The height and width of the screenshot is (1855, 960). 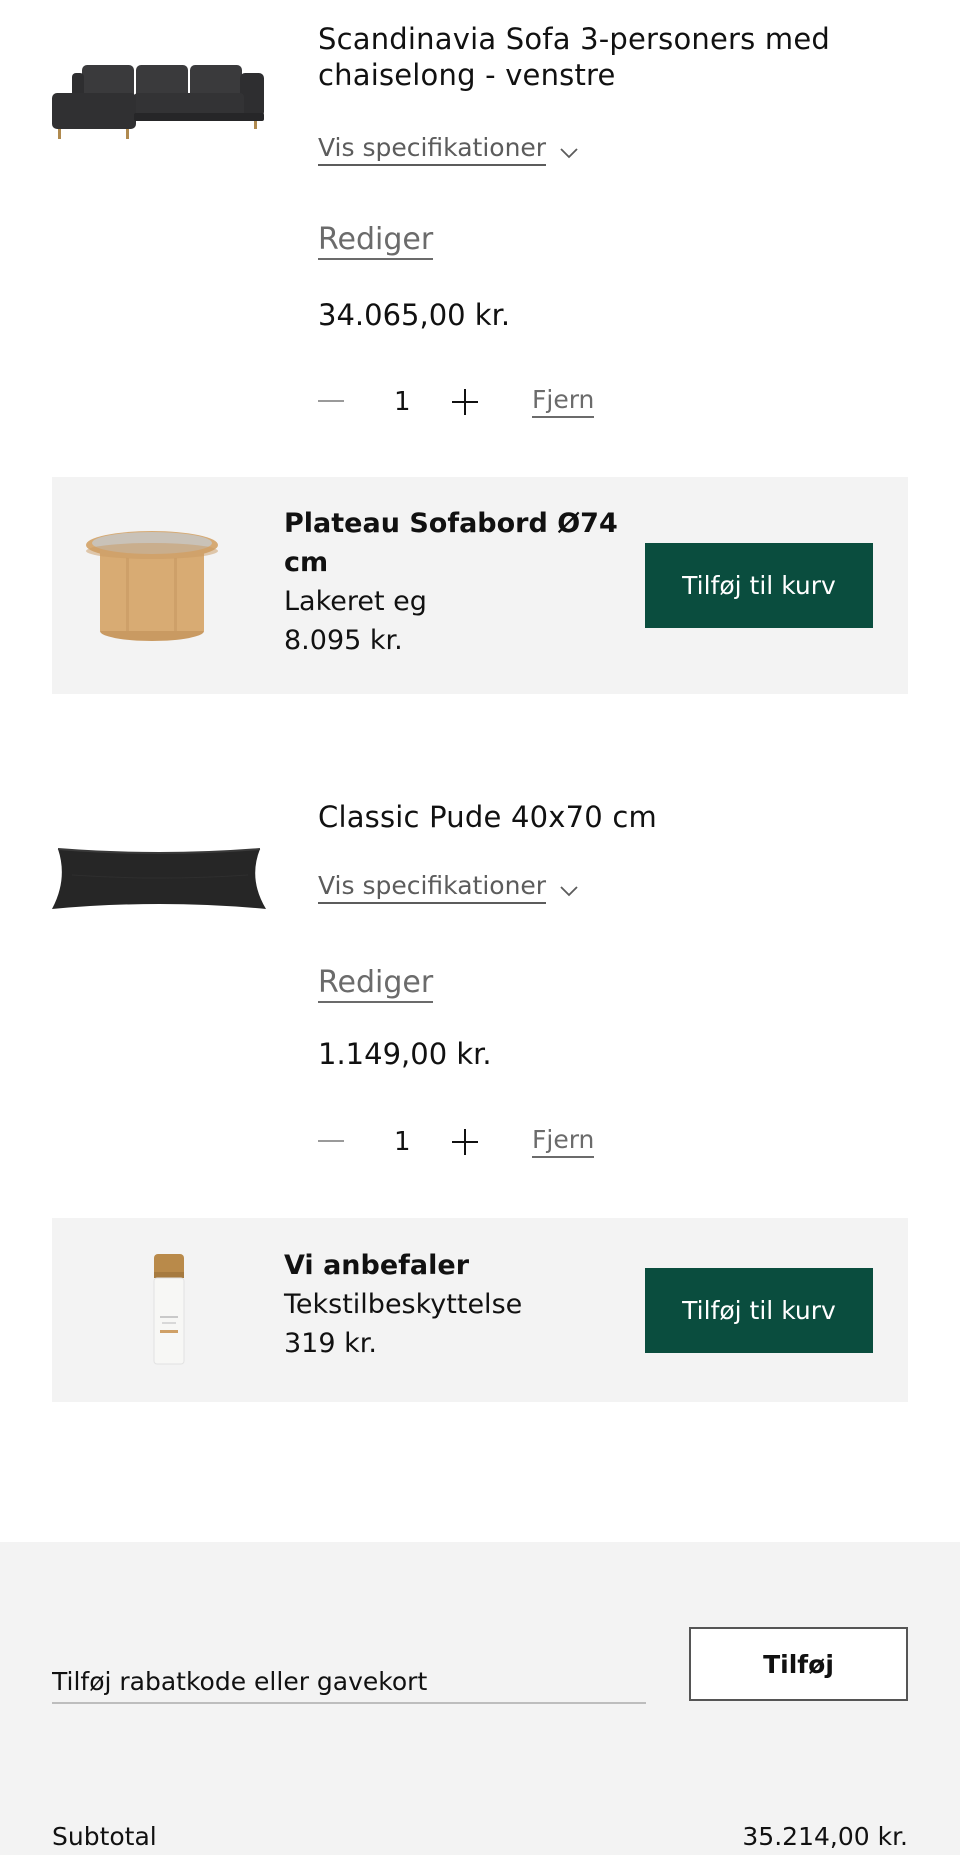 What do you see at coordinates (159, 100) in the screenshot?
I see `sofa-image` at bounding box center [159, 100].